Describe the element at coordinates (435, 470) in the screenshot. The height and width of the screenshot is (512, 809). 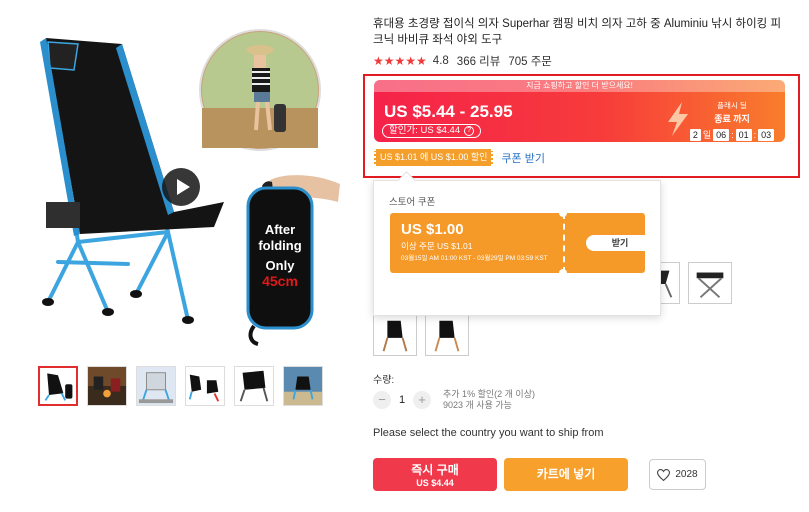
I see `buy-now-label: 즉시 구매` at that location.